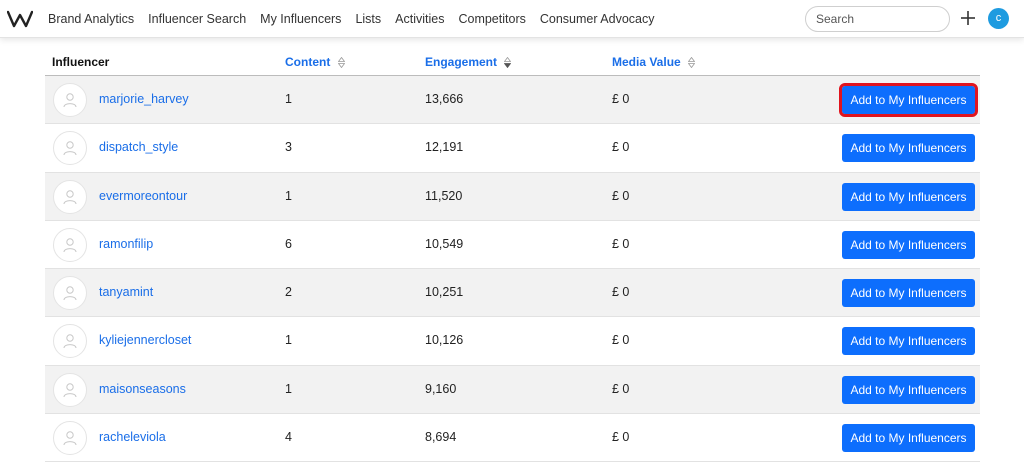 Image resolution: width=1024 pixels, height=463 pixels. I want to click on header-influencer: Influencer, so click(81, 62).